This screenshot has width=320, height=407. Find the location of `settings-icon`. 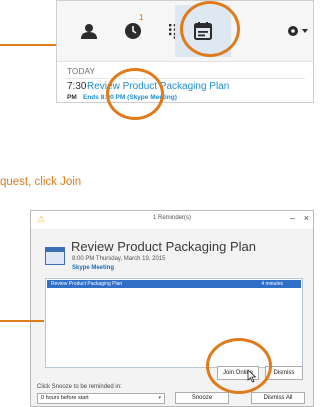

settings-icon is located at coordinates (298, 31).